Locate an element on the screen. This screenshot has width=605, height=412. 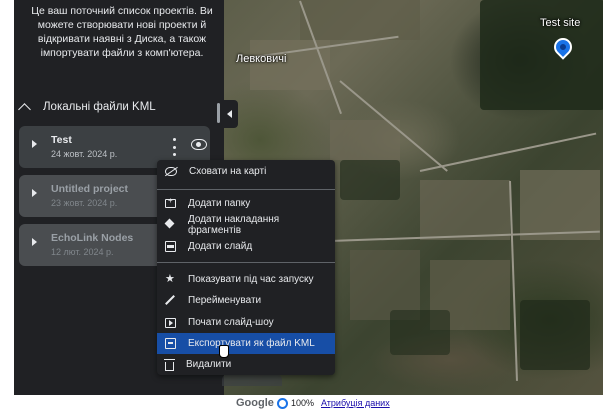
menu-item-label: Показувати під час запуску is located at coordinates (251, 279).